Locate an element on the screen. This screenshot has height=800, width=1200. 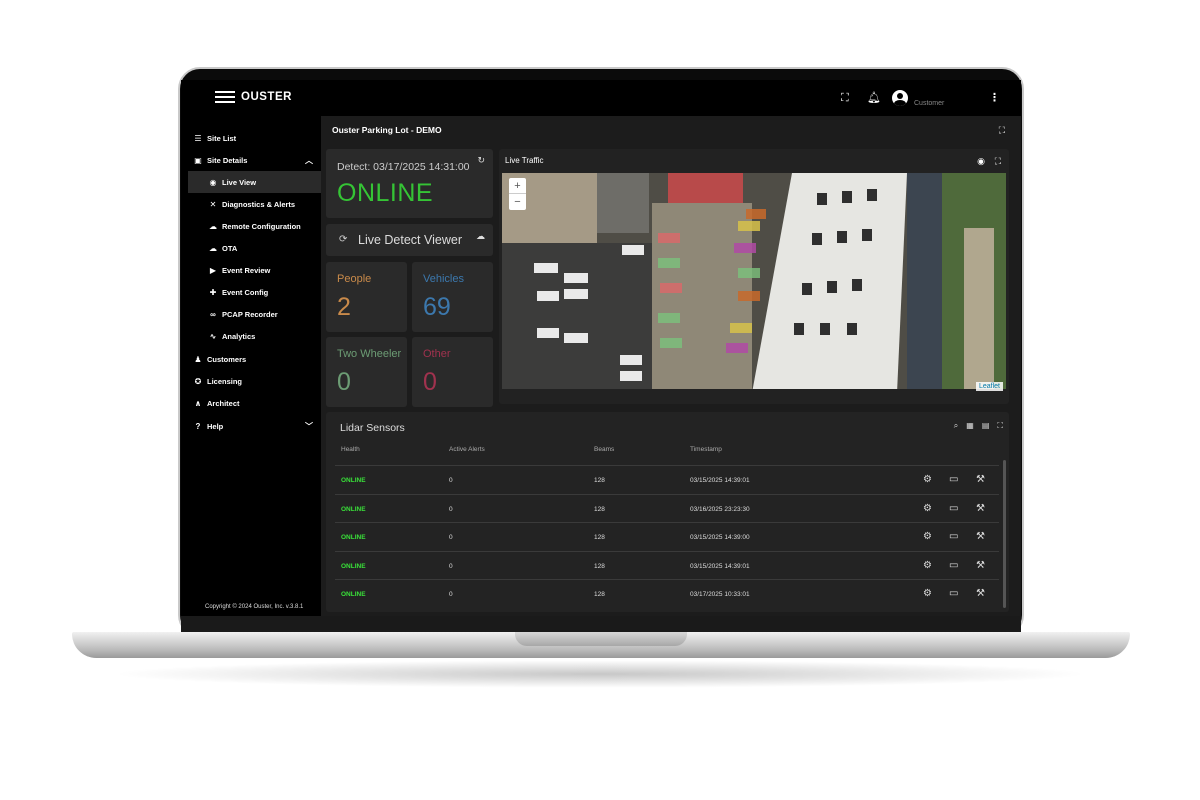
list-icon: ☰ is located at coordinates (198, 138).